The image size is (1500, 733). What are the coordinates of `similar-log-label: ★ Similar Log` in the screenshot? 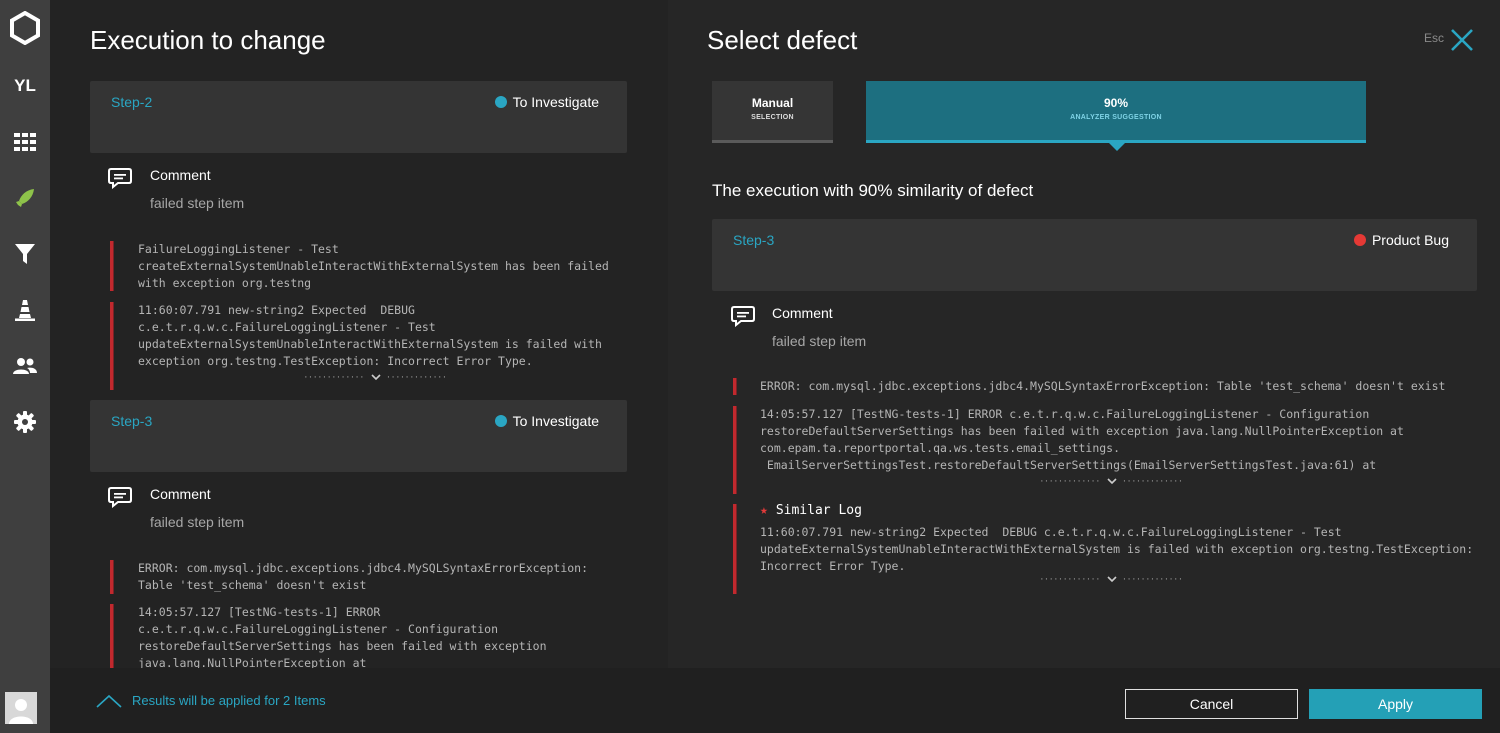 It's located at (811, 510).